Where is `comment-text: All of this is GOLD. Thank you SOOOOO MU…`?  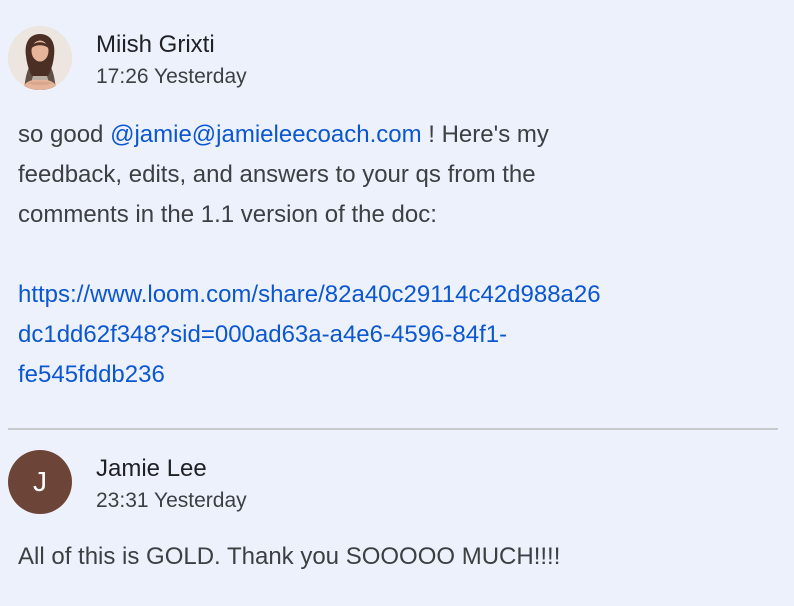
comment-text: All of this is GOLD. Thank you SOOOOO MU… is located at coordinates (289, 556).